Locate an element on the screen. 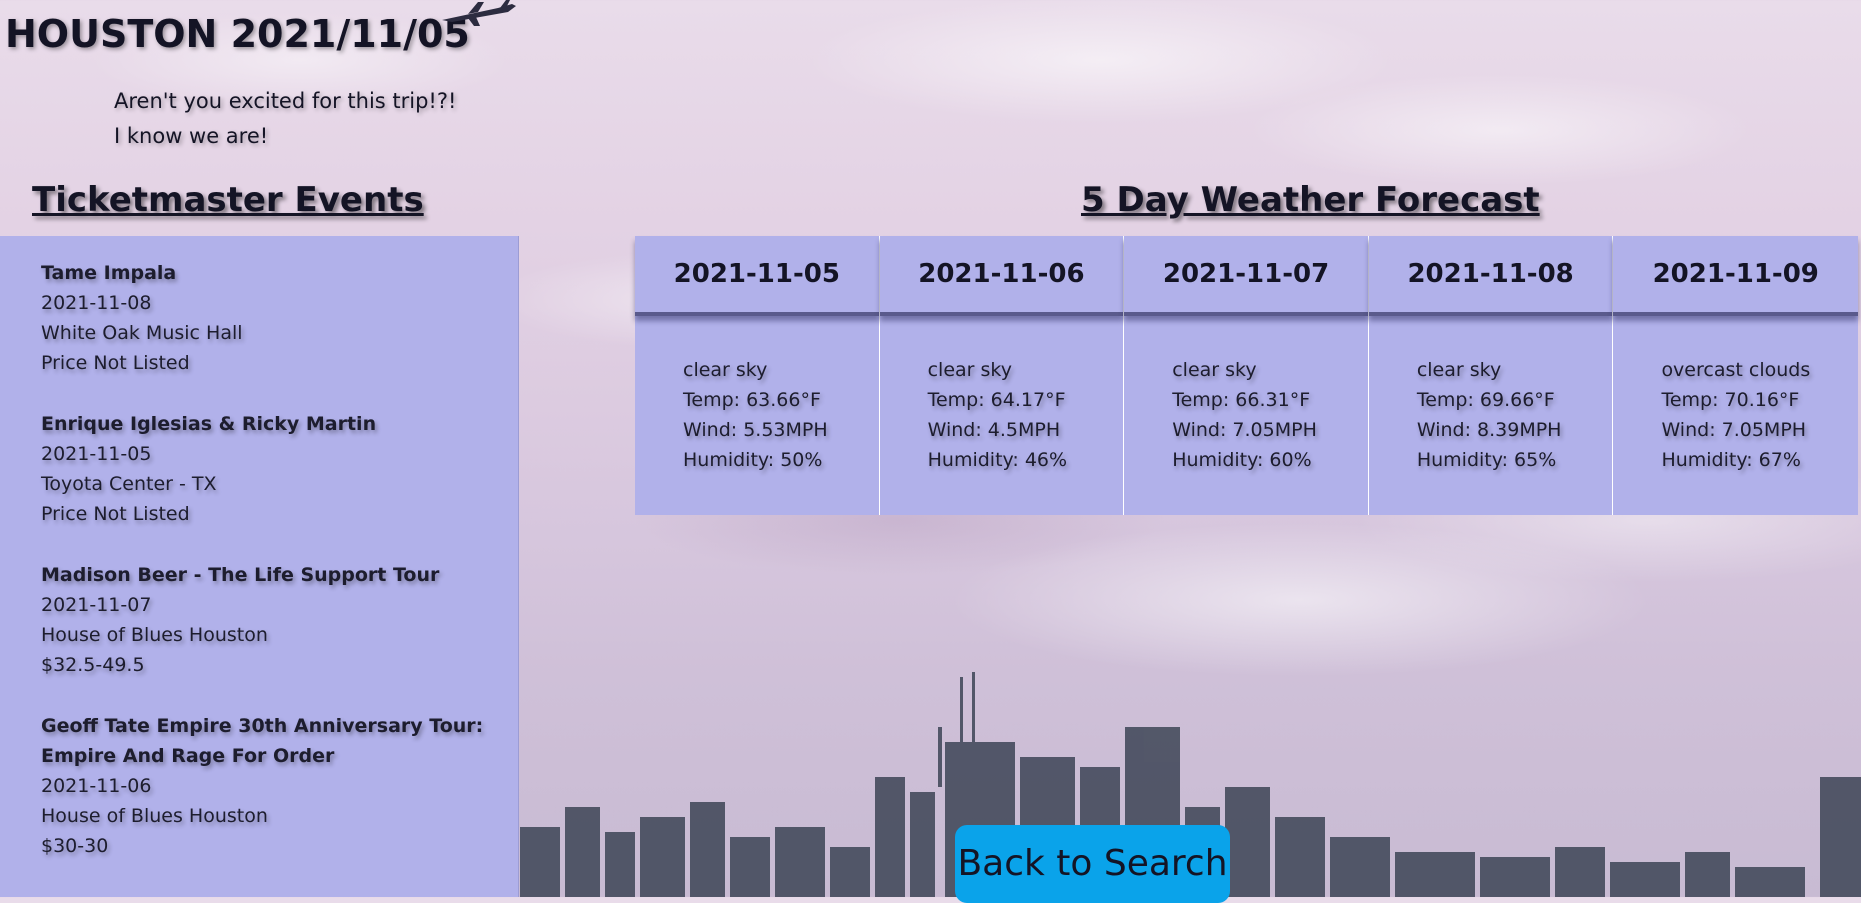  events-heading: Ticketmaster Events is located at coordinates (228, 200).